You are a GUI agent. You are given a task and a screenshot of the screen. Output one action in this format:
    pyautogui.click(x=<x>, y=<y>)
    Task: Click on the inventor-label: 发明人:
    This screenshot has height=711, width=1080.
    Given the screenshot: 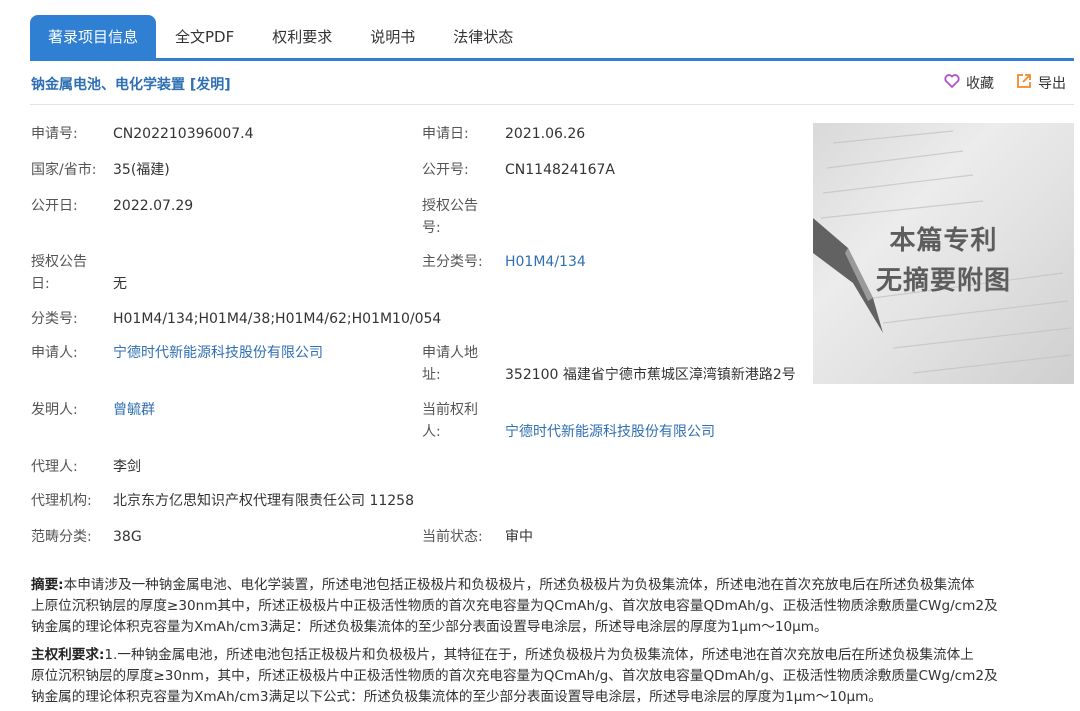 What is the action you would take?
    pyautogui.click(x=54, y=410)
    